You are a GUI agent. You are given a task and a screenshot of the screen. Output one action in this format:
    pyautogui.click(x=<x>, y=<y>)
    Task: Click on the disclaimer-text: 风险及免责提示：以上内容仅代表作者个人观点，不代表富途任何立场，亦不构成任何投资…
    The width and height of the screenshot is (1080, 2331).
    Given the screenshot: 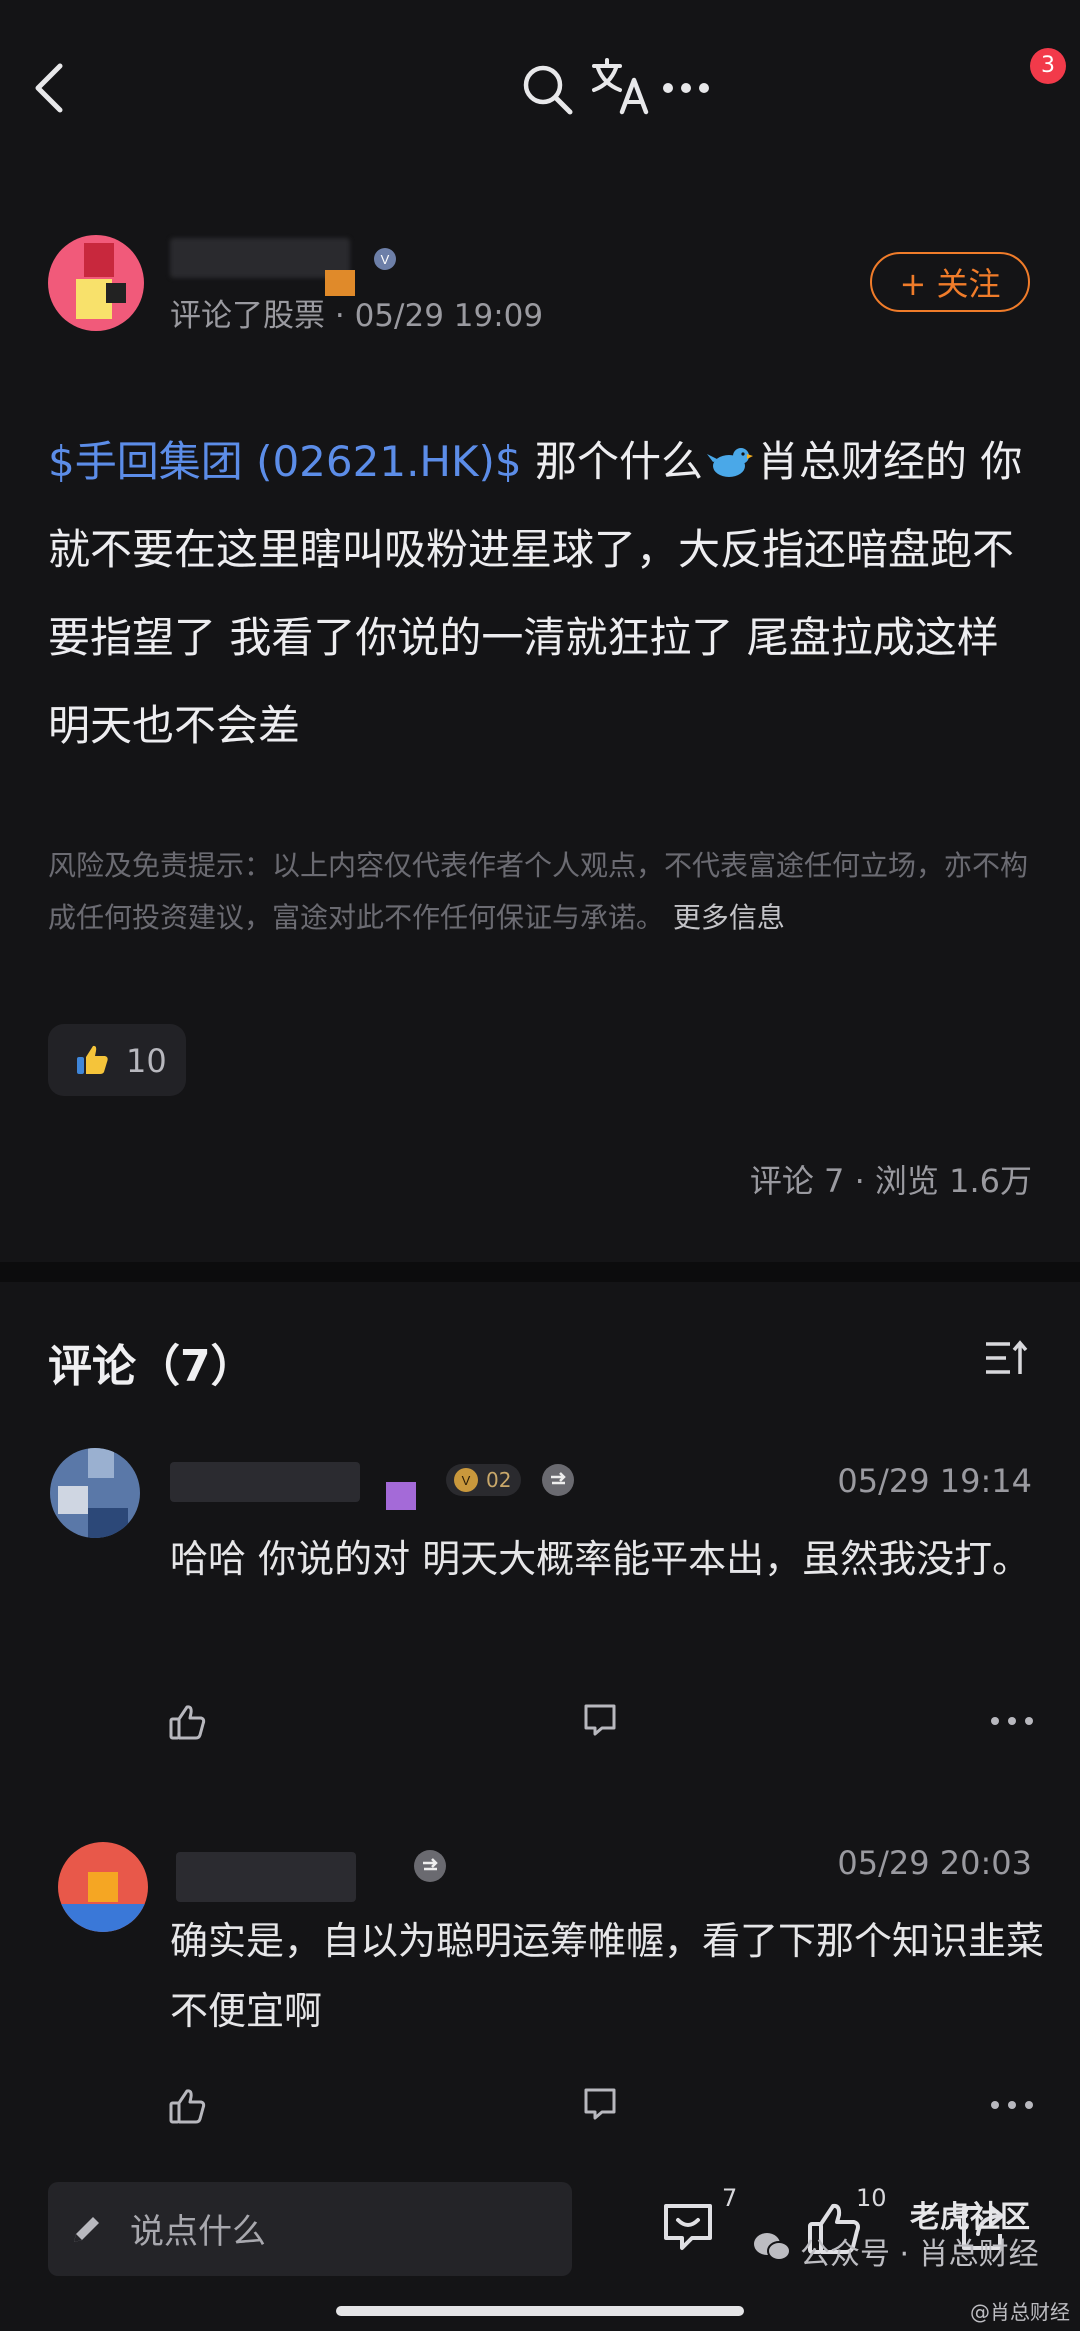 What is the action you would take?
    pyautogui.click(x=538, y=891)
    